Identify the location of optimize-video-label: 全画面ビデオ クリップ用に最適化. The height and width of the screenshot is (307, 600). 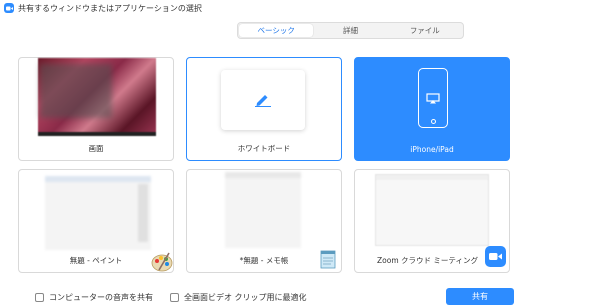
(245, 297).